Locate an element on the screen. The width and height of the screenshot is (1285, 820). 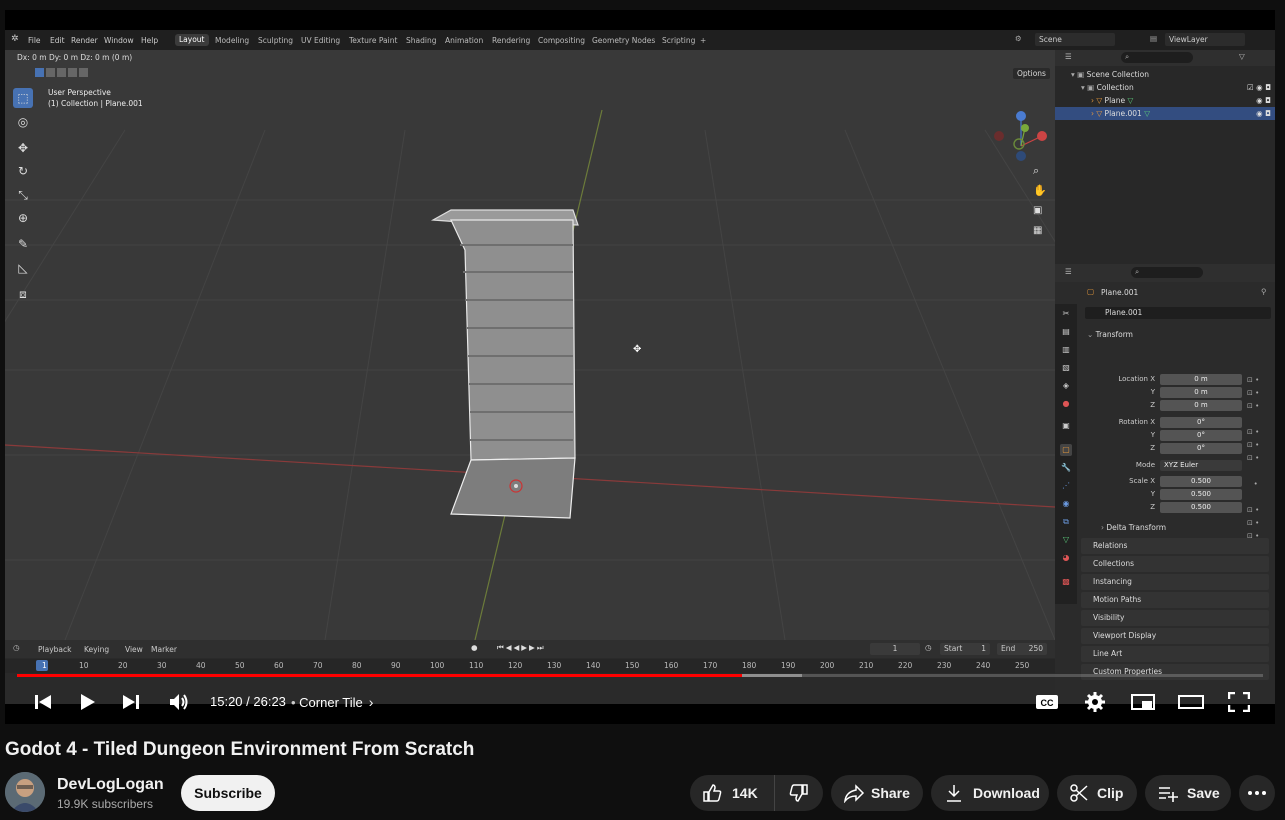
output-tab-icon: ▥ is located at coordinates (1066, 350).